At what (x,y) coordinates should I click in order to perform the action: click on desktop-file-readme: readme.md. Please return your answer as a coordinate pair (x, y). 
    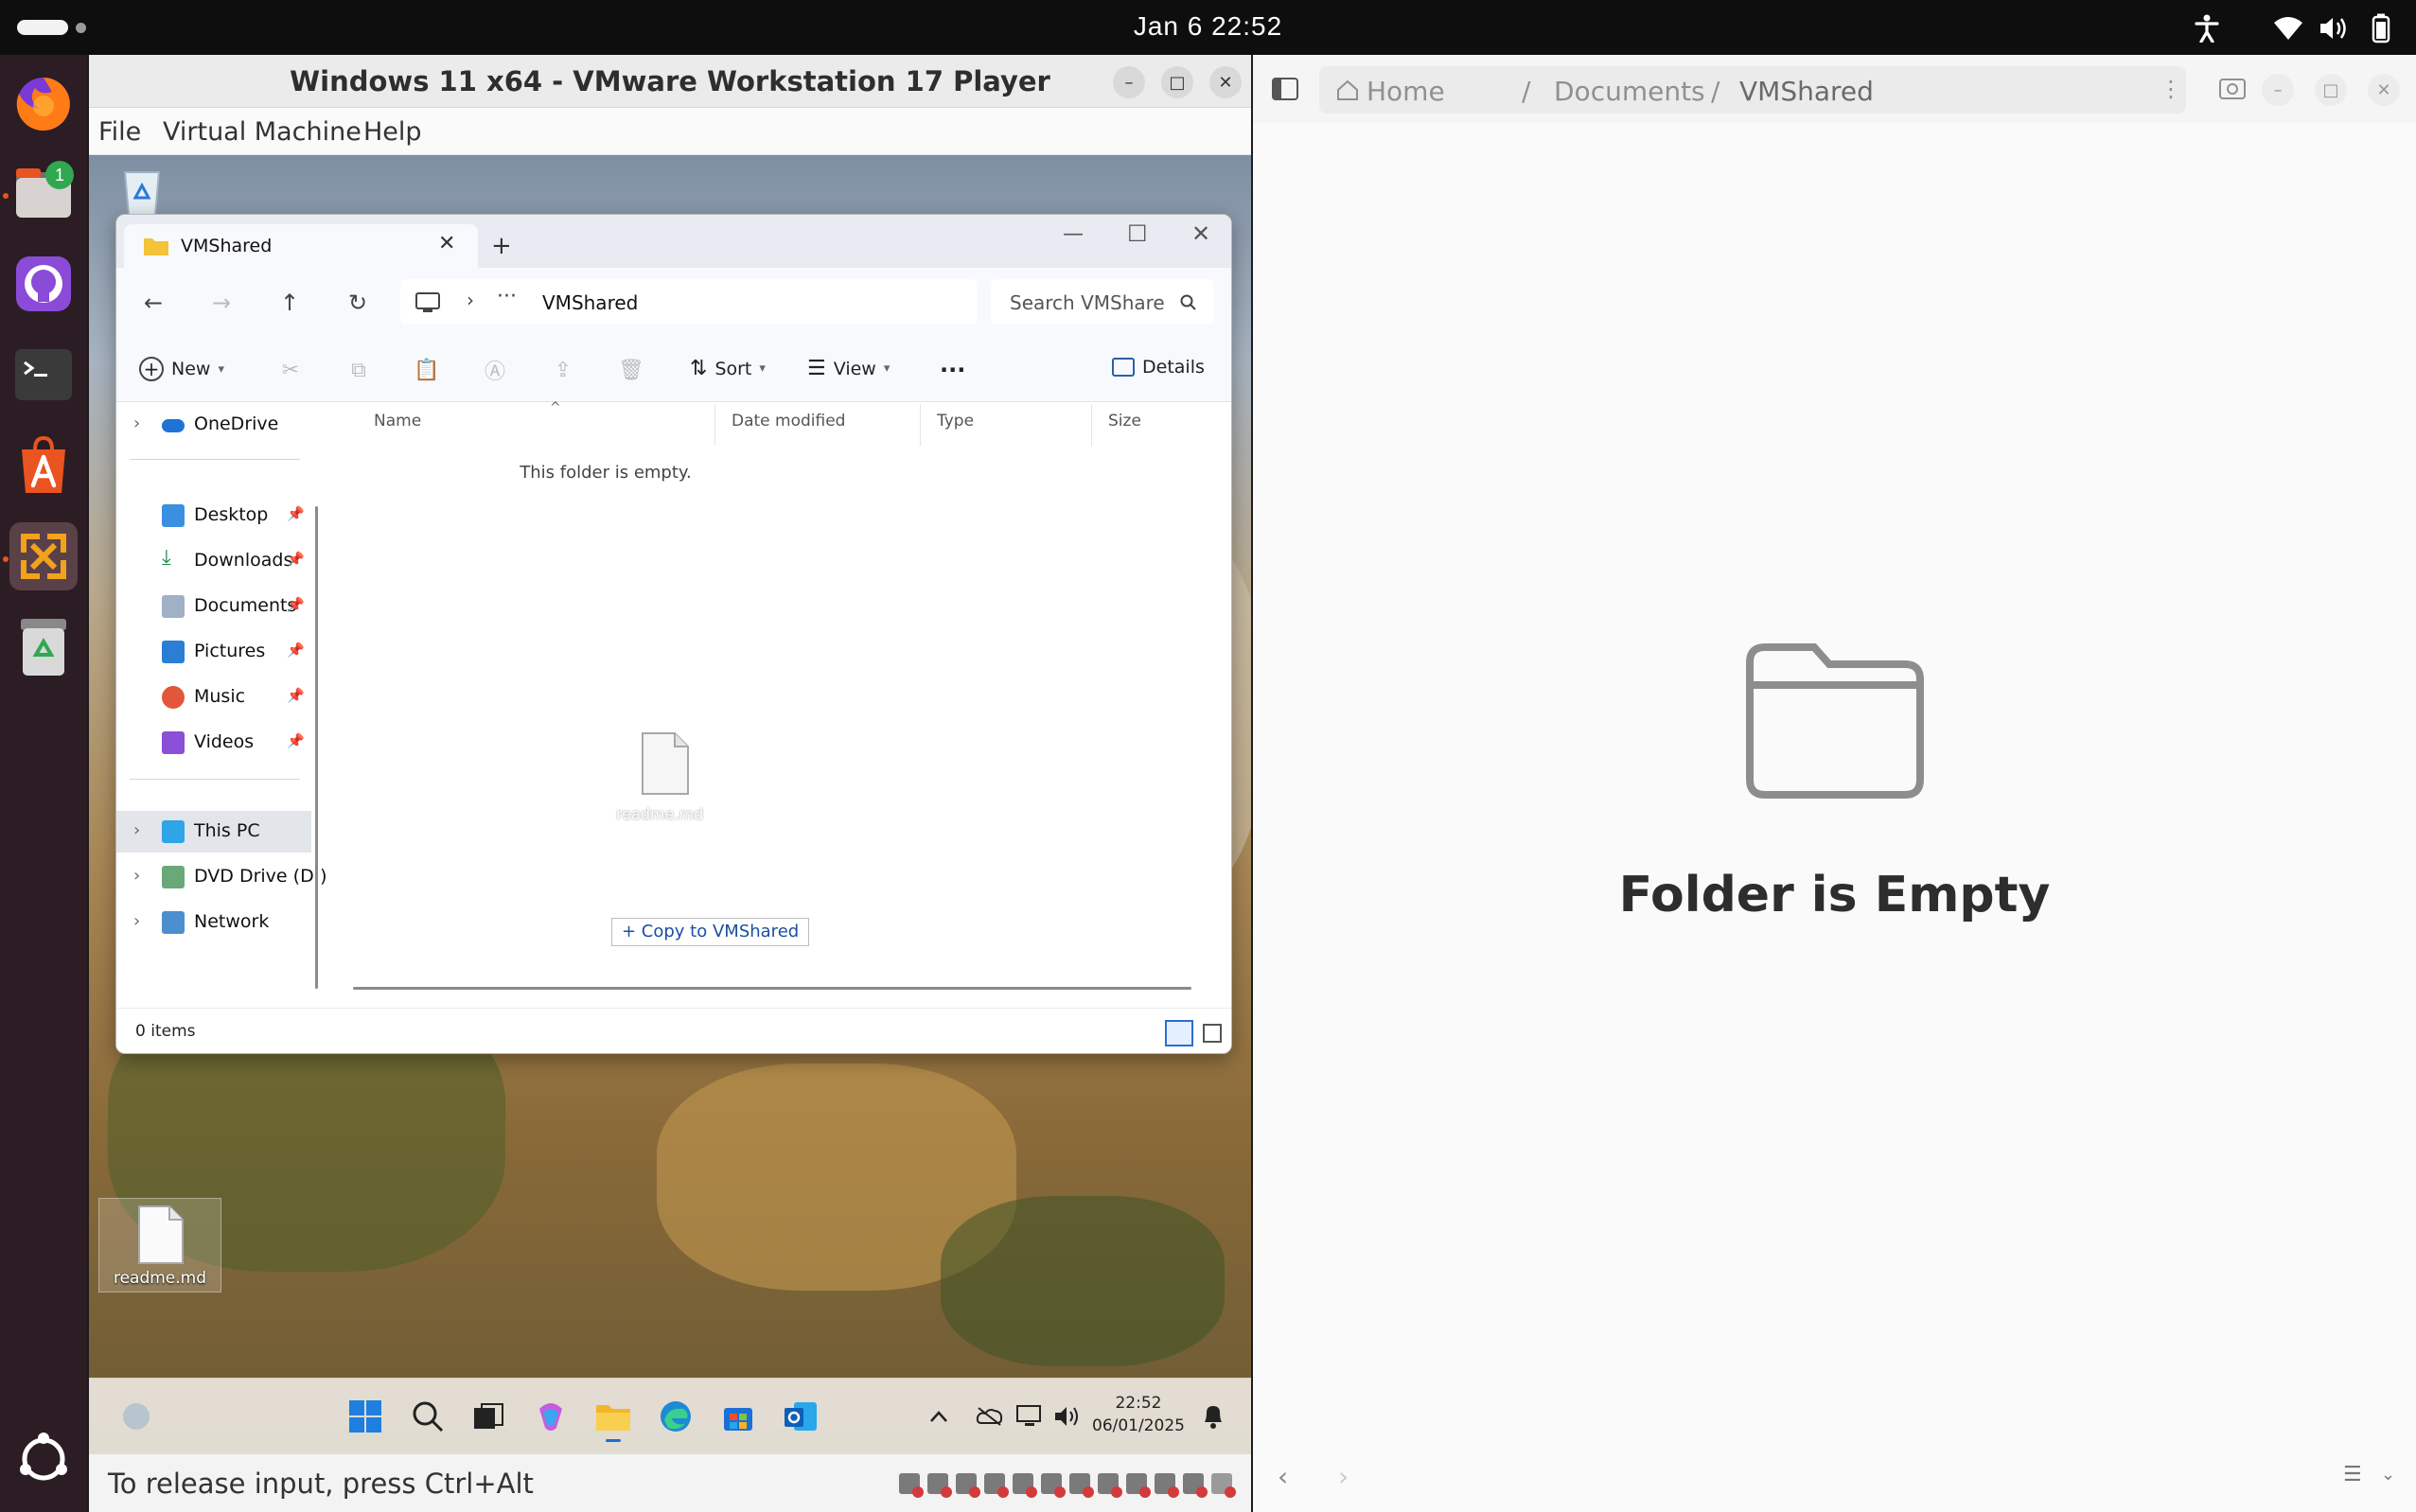
    Looking at the image, I should click on (159, 1245).